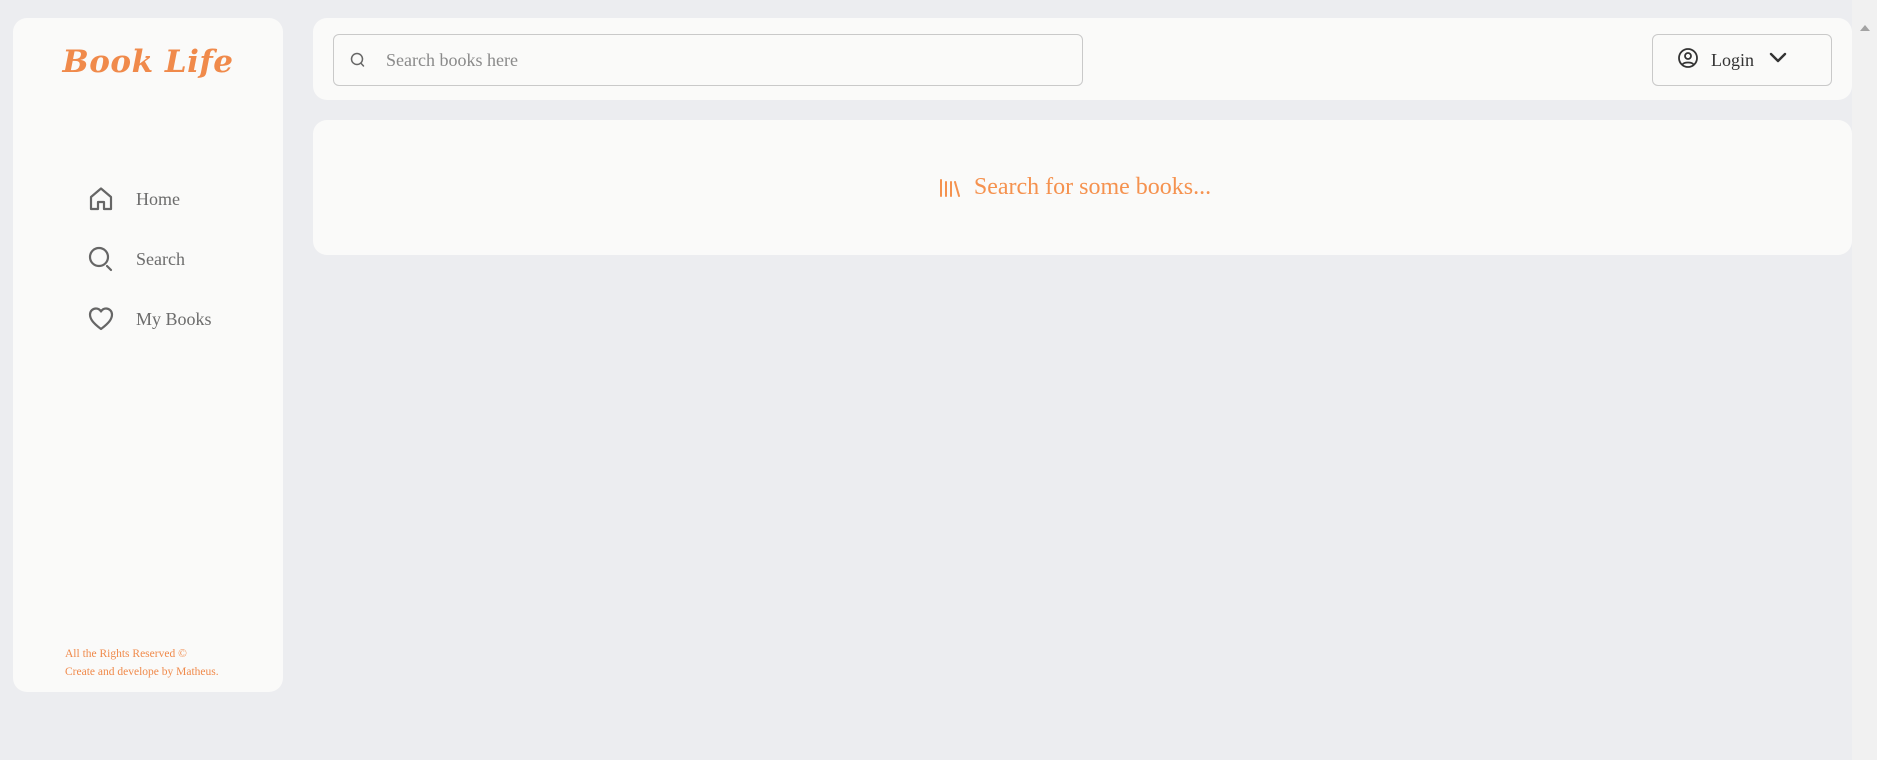  What do you see at coordinates (950, 188) in the screenshot?
I see `library-icon` at bounding box center [950, 188].